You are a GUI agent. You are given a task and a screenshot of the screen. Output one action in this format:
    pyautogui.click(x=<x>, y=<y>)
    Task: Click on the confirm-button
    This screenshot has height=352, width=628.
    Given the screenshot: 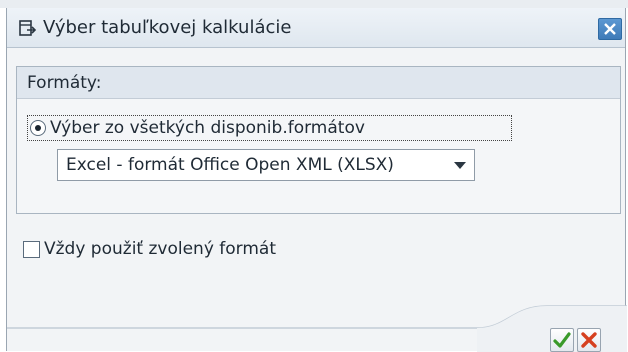 What is the action you would take?
    pyautogui.click(x=562, y=340)
    